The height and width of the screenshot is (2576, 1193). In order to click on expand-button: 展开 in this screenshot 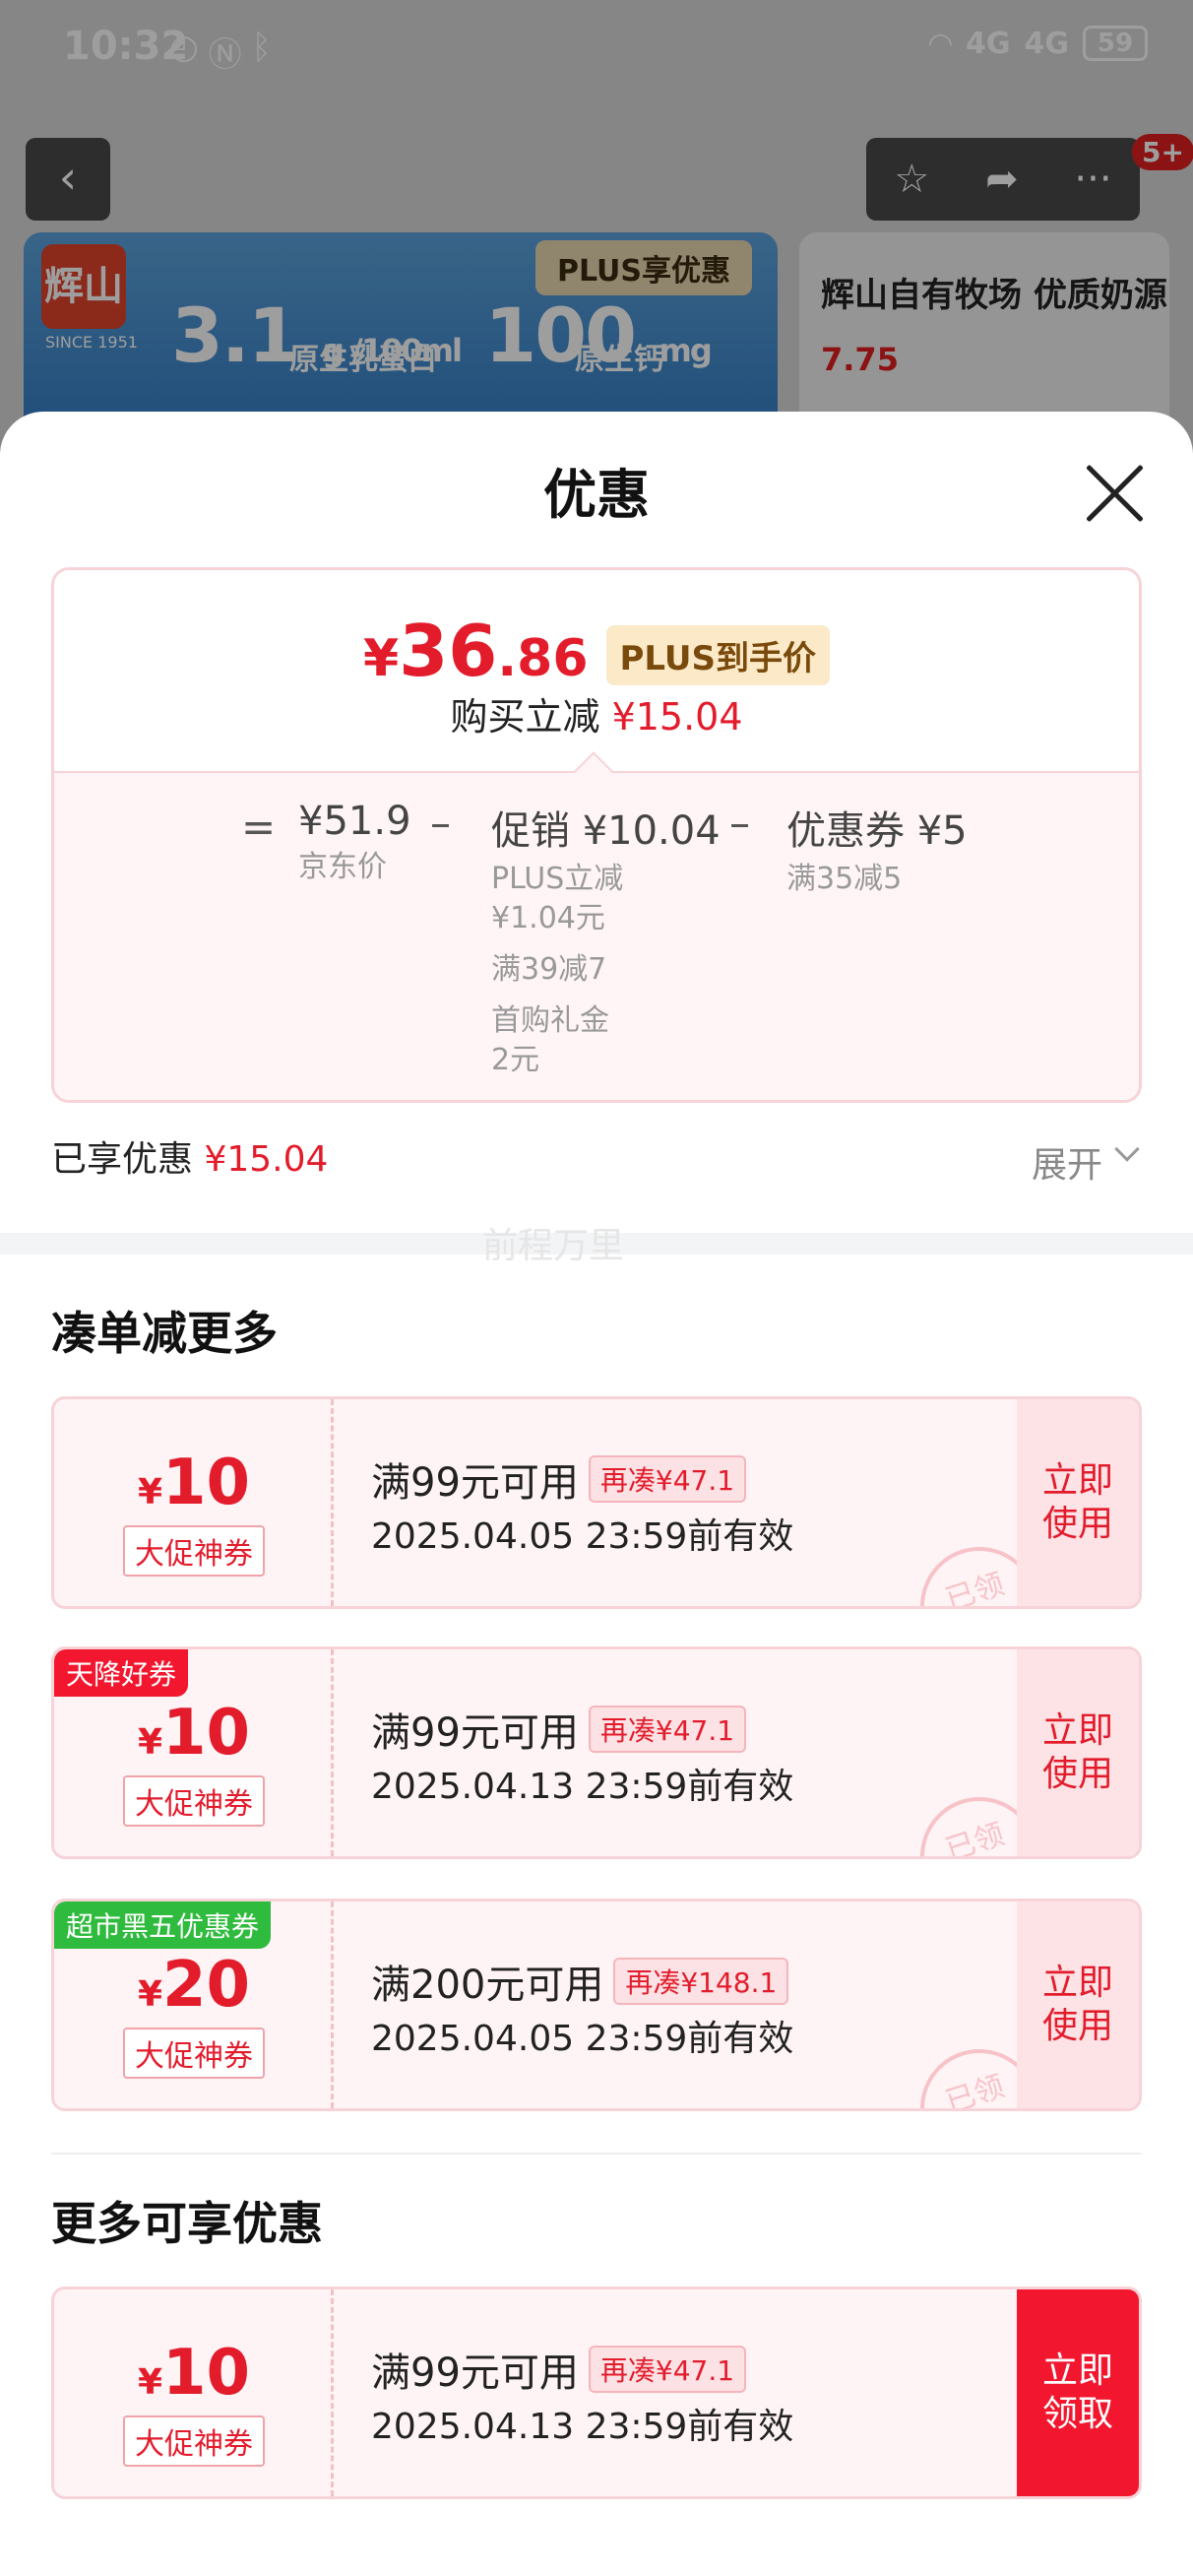, I will do `click(1067, 1162)`.